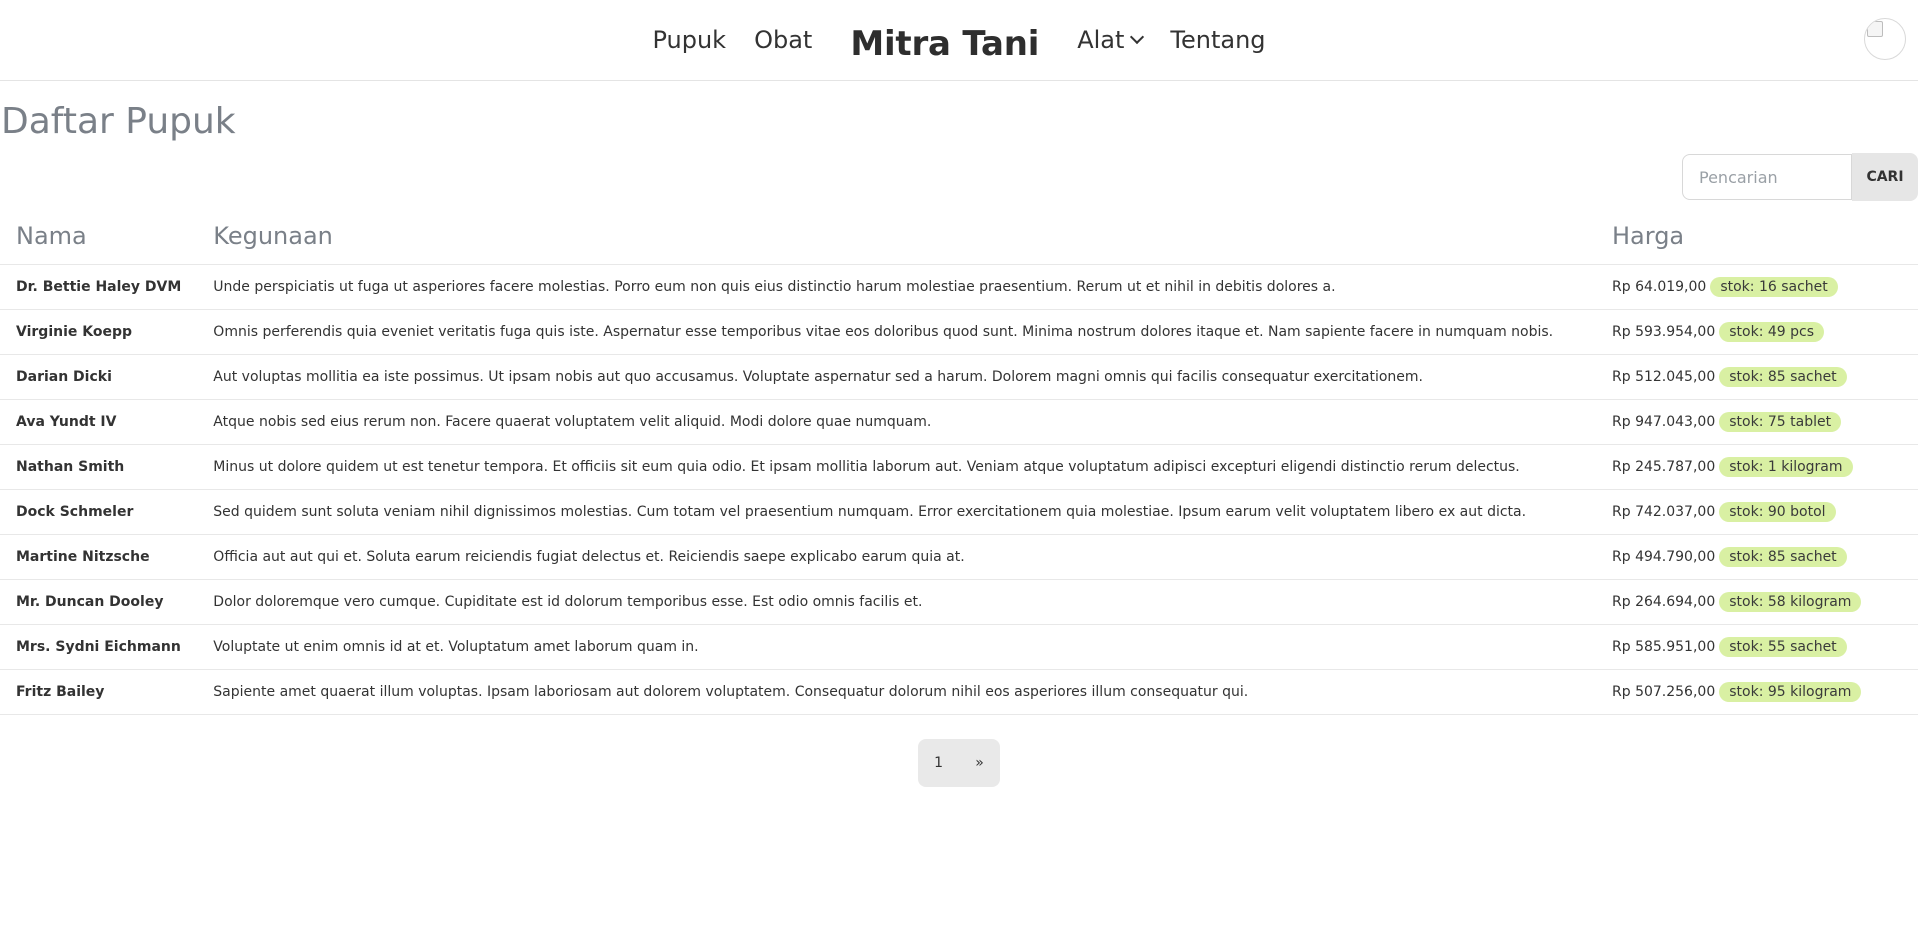 The image size is (1918, 952). Describe the element at coordinates (99, 512) in the screenshot. I see `row-name: Dock Schmeler` at that location.